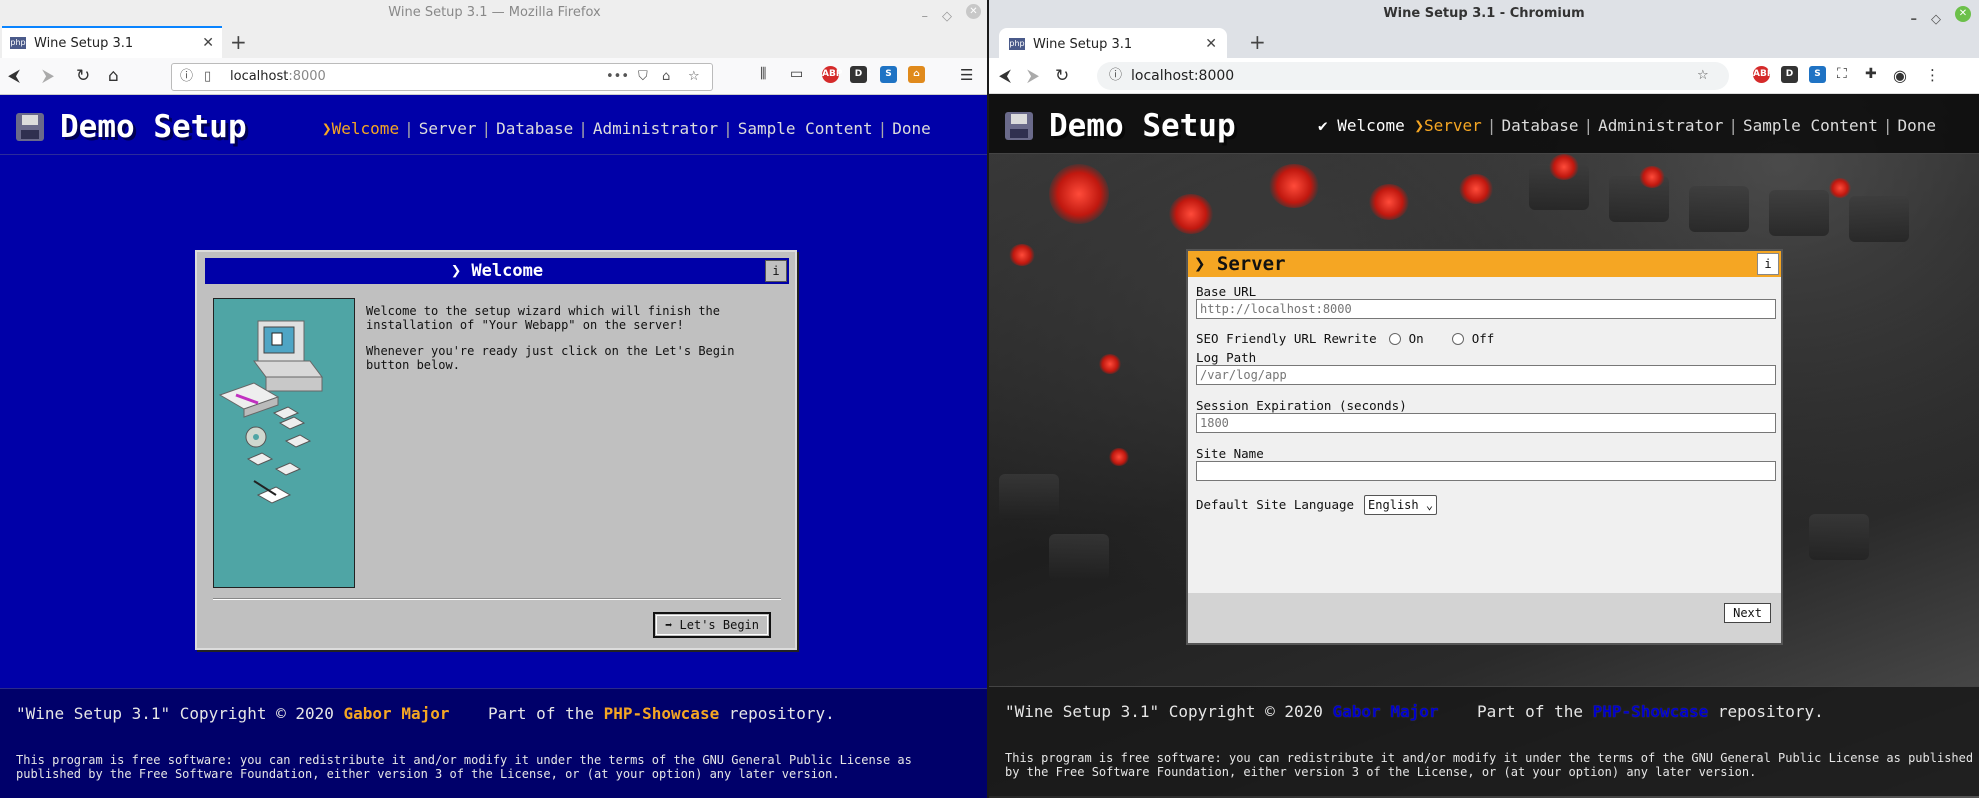 The height and width of the screenshot is (798, 1979). What do you see at coordinates (796, 74) in the screenshot?
I see `sidebar-icon: ▭` at bounding box center [796, 74].